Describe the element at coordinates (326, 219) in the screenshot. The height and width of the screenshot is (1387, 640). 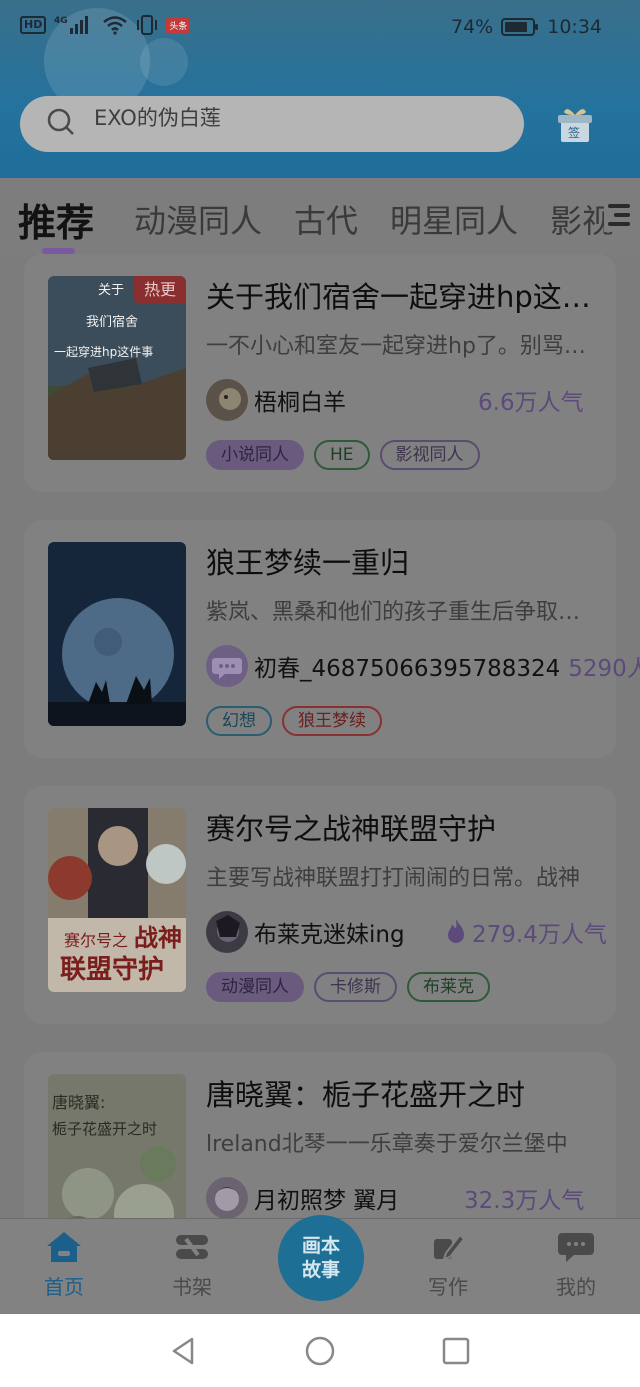
I see `tab-ancient: 古代` at that location.